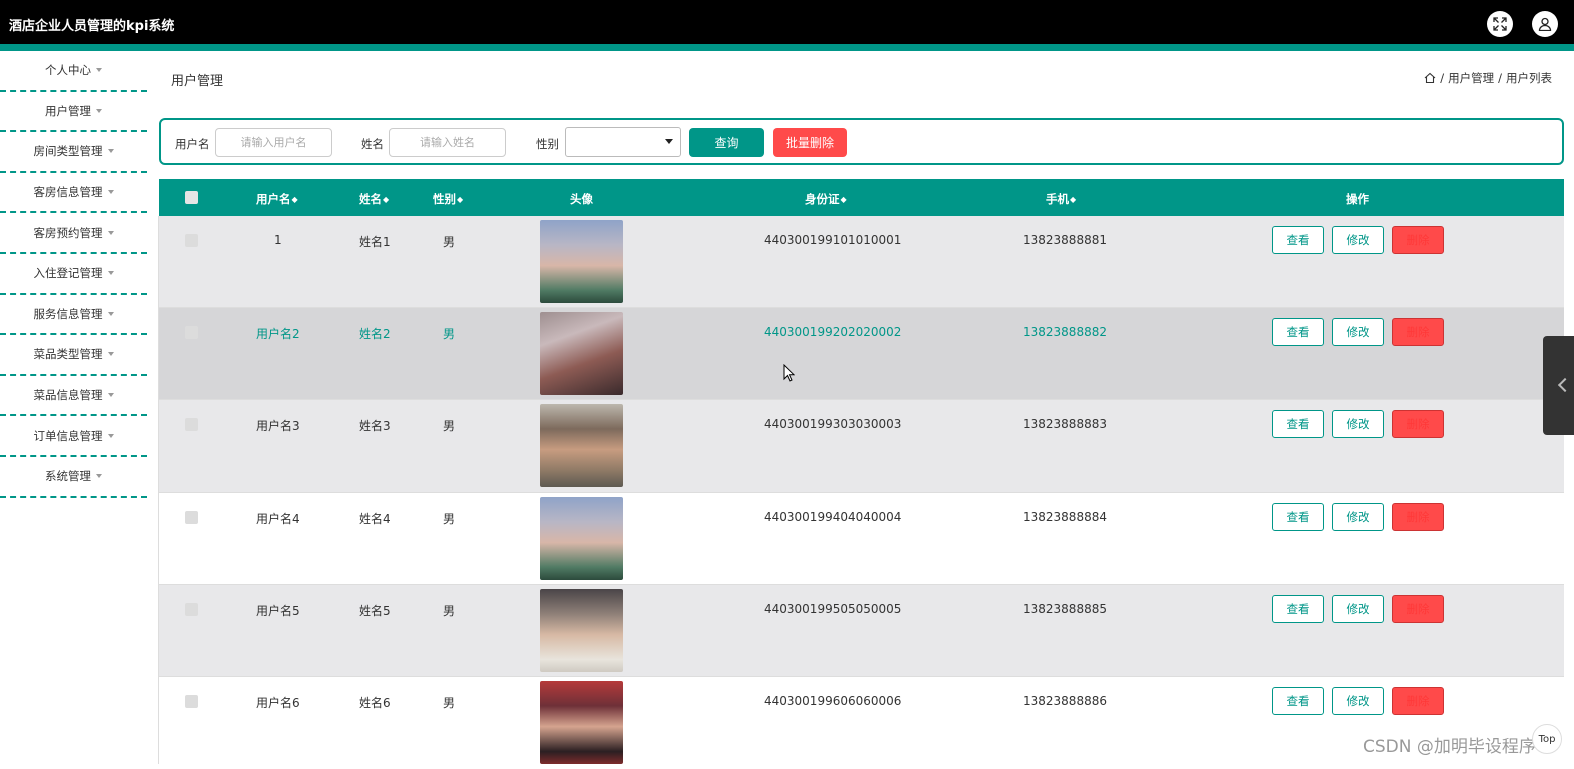 The width and height of the screenshot is (1574, 769). I want to click on bulk-delete-button: 批量删除, so click(810, 142).